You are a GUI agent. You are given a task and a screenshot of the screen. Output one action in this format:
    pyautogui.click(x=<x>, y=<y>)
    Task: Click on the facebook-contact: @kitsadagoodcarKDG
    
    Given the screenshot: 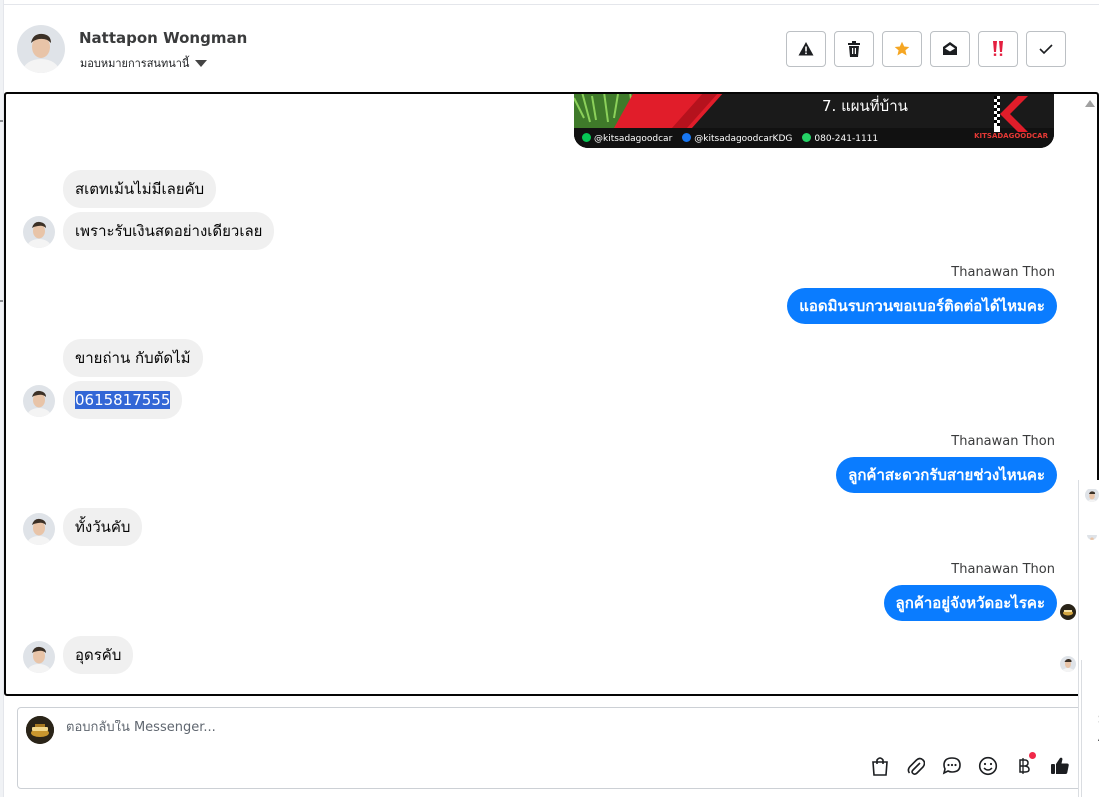 What is the action you would take?
    pyautogui.click(x=737, y=138)
    